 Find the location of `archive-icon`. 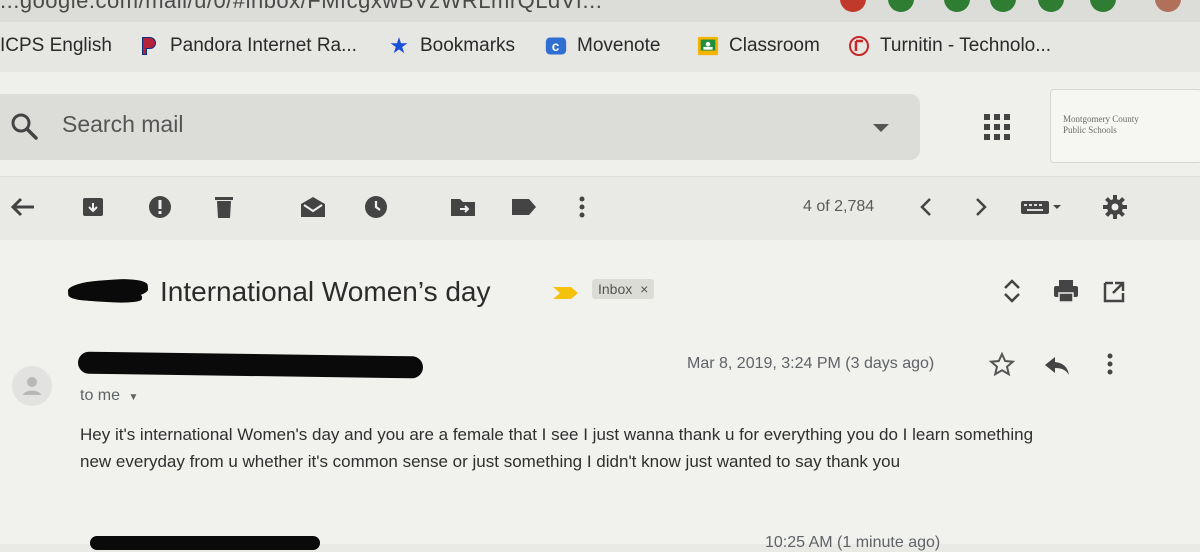

archive-icon is located at coordinates (93, 207).